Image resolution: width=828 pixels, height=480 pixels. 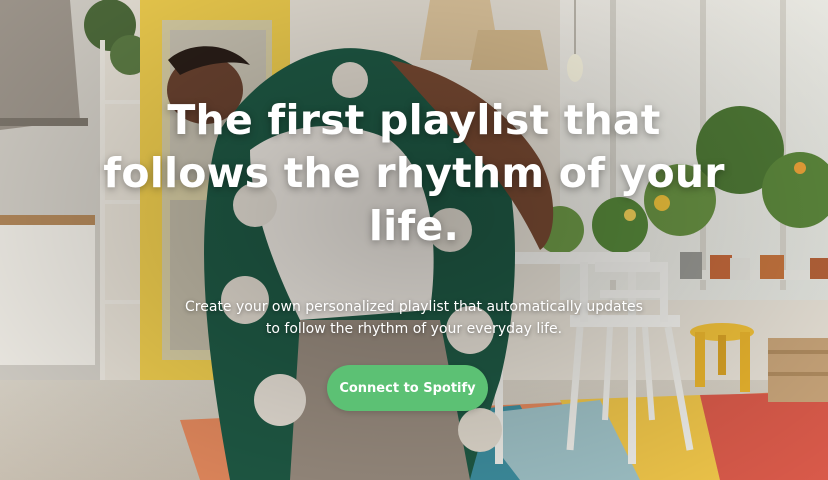 I want to click on connect-to-spotify-button: Connect to Spotify, so click(x=407, y=388).